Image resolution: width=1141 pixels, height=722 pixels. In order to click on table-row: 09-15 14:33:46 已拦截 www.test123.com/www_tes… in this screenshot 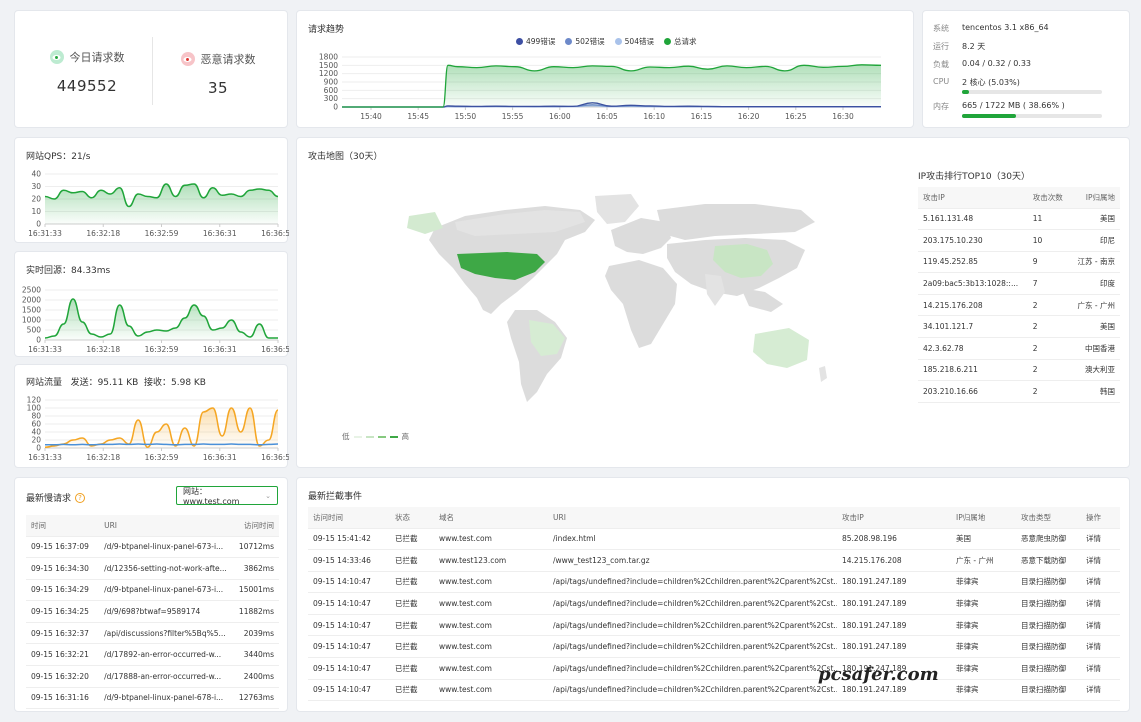, I will do `click(714, 560)`.